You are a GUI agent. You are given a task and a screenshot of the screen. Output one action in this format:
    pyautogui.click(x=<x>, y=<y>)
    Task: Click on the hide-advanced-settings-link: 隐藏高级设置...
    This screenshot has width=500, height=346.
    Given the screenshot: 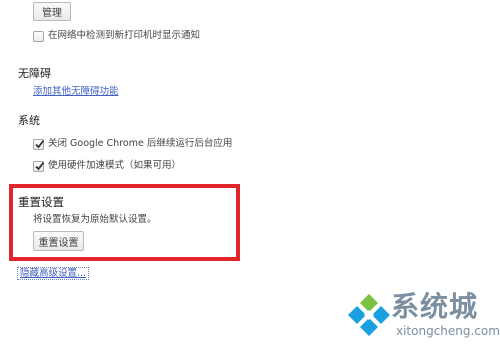 What is the action you would take?
    pyautogui.click(x=53, y=273)
    